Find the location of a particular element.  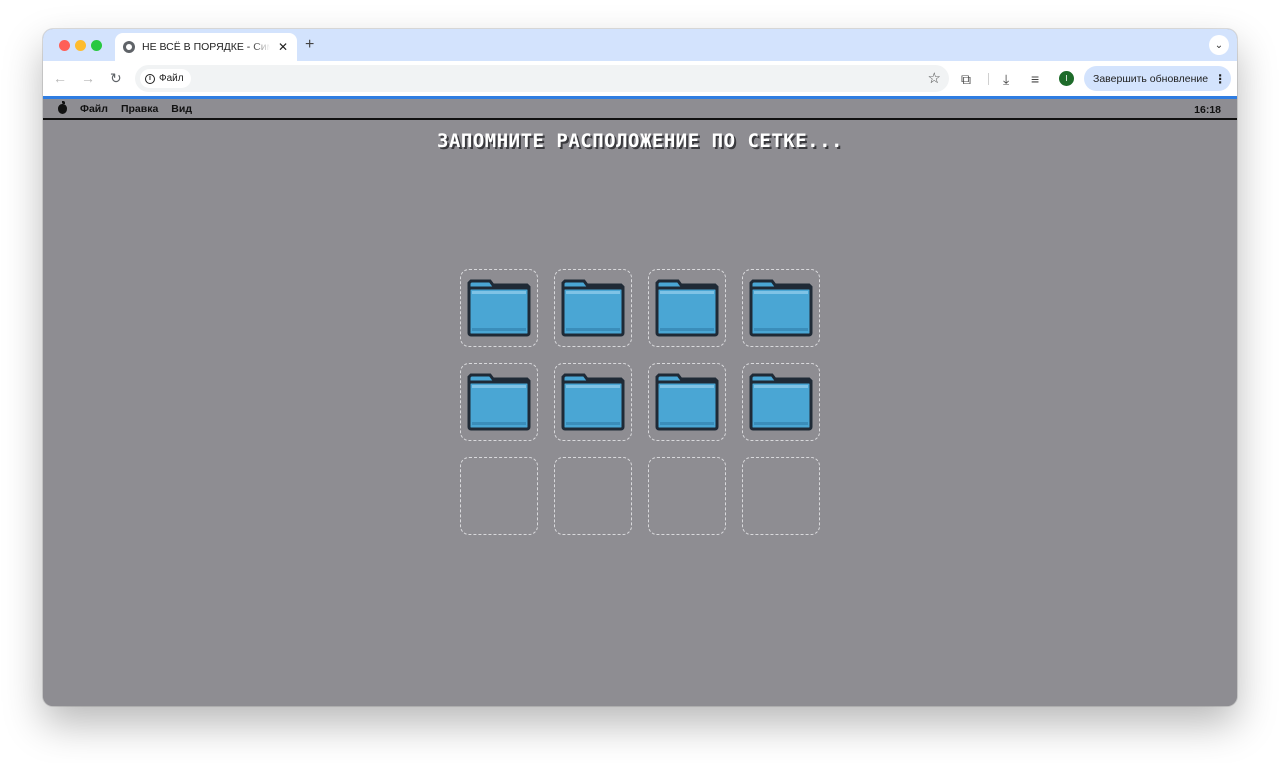

toolbar-divider is located at coordinates (988, 79).